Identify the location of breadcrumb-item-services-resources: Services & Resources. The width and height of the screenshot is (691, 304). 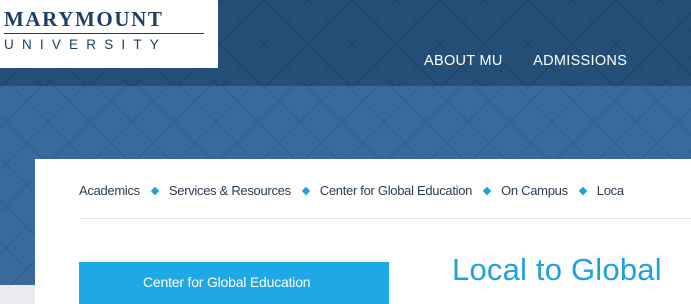
(230, 190).